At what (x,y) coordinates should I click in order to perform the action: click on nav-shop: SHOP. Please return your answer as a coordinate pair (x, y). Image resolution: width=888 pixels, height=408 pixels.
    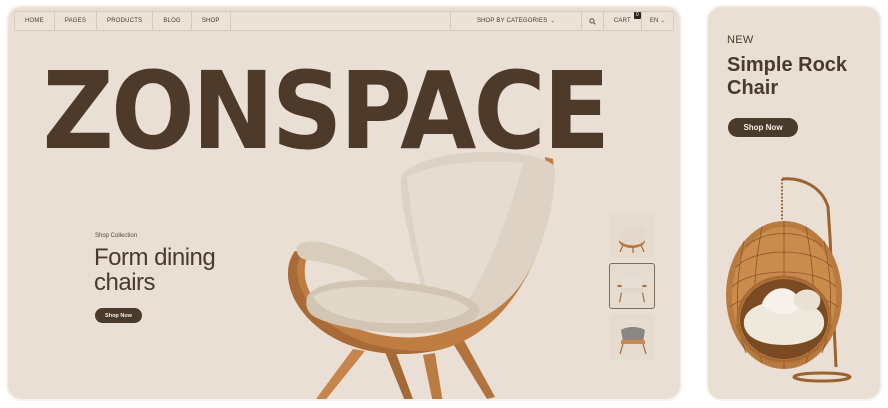
    Looking at the image, I should click on (211, 21).